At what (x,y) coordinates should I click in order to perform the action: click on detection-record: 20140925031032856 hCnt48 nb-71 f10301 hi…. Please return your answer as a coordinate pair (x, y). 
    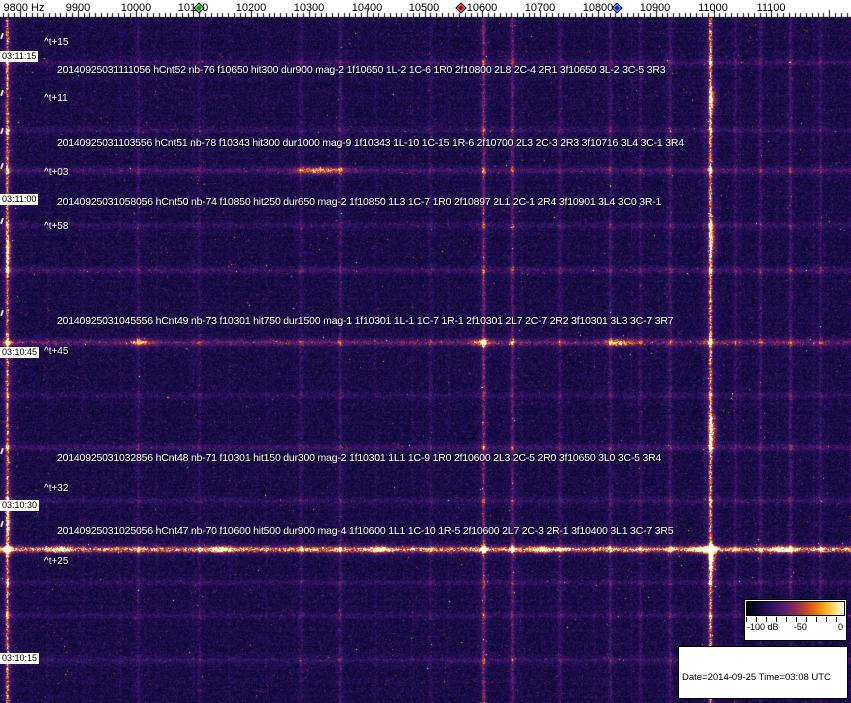
    Looking at the image, I should click on (359, 458).